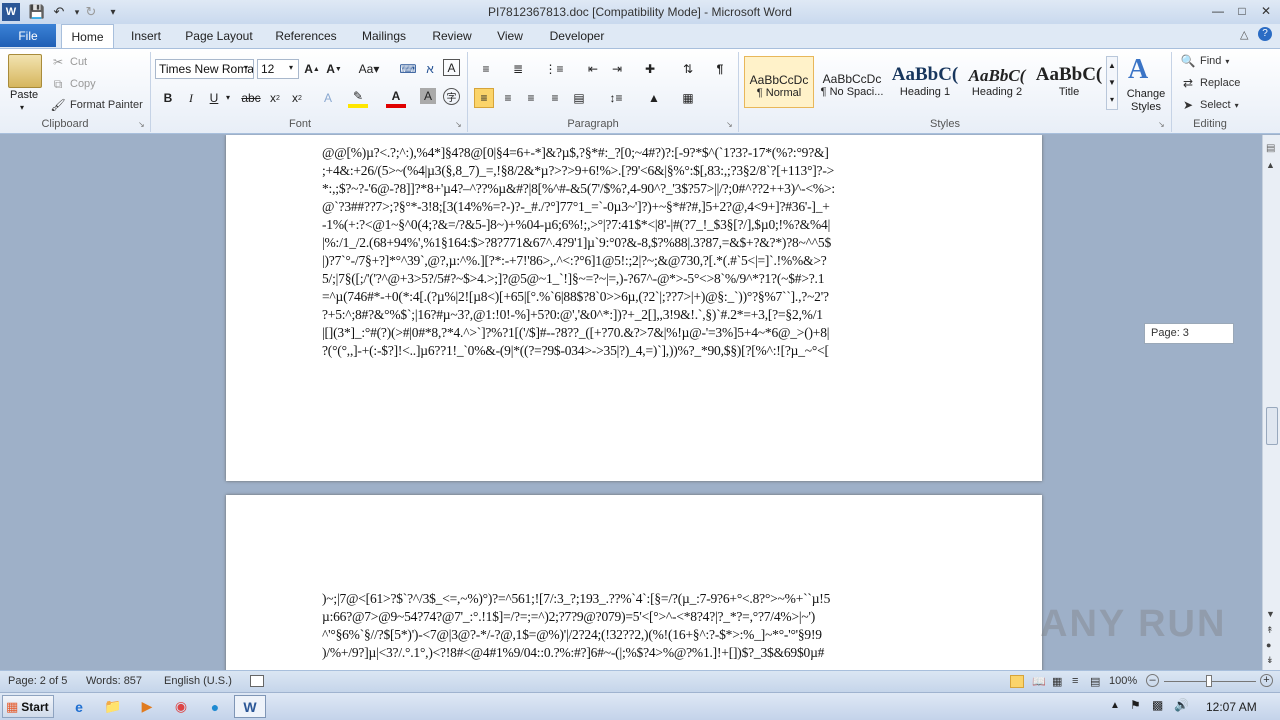 The height and width of the screenshot is (720, 1280). Describe the element at coordinates (215, 706) in the screenshot. I see `edge-icon: ●` at that location.